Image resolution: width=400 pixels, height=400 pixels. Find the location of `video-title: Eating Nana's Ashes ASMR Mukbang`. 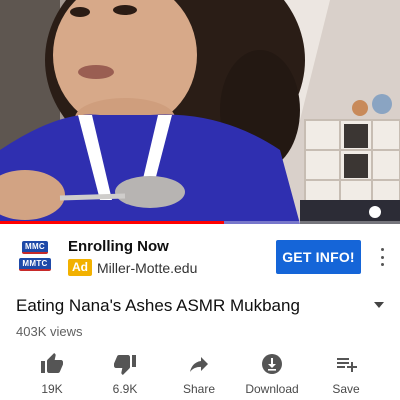

video-title: Eating Nana's Ashes ASMR Mukbang is located at coordinates (158, 305).